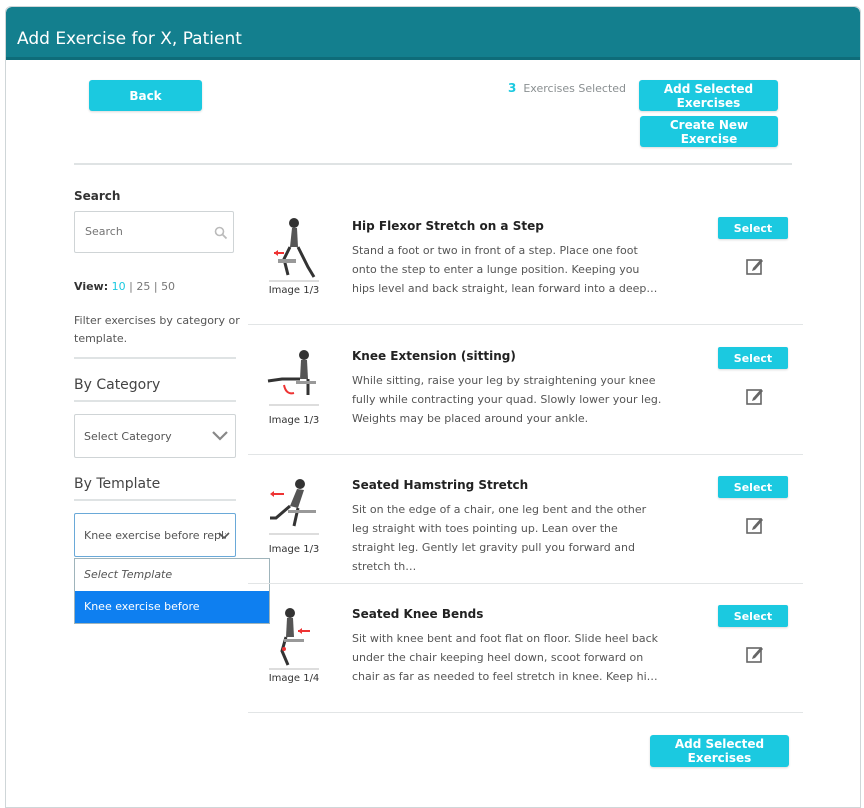 This screenshot has height=808, width=864. What do you see at coordinates (440, 485) in the screenshot?
I see `exercise-title: Seated Hamstring Stretch` at bounding box center [440, 485].